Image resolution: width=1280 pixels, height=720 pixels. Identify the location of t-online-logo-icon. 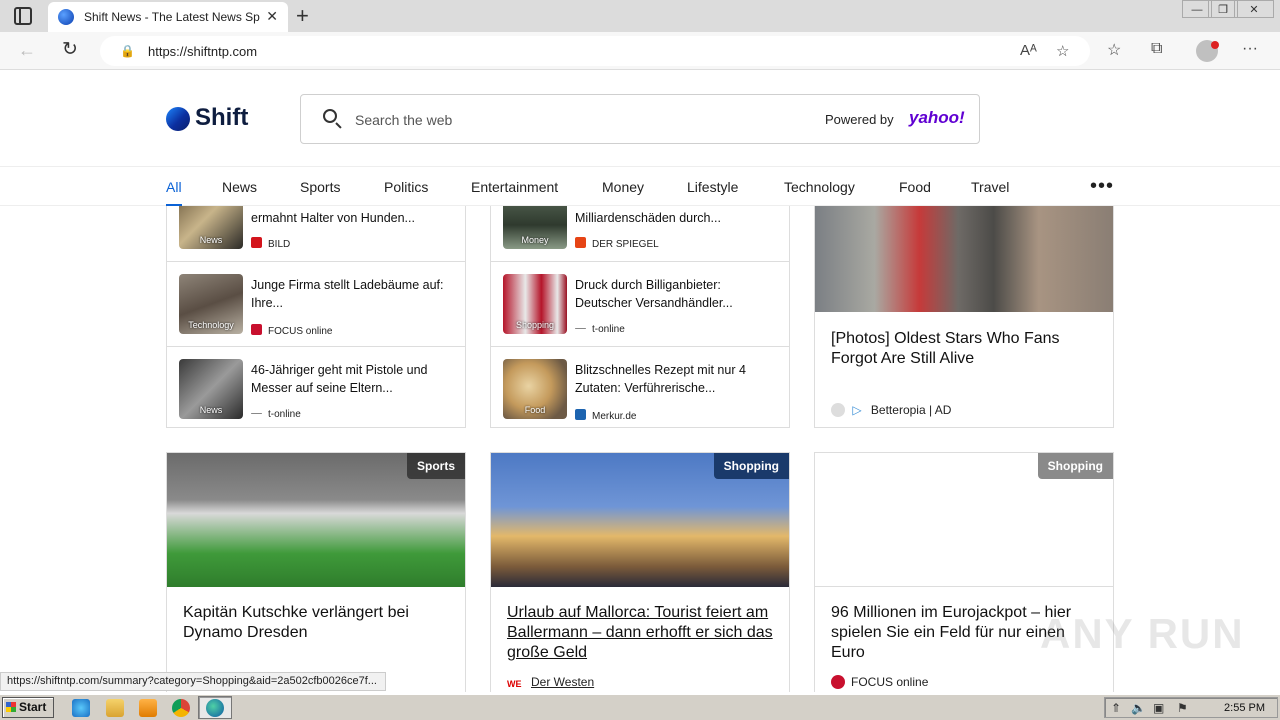
(580, 328).